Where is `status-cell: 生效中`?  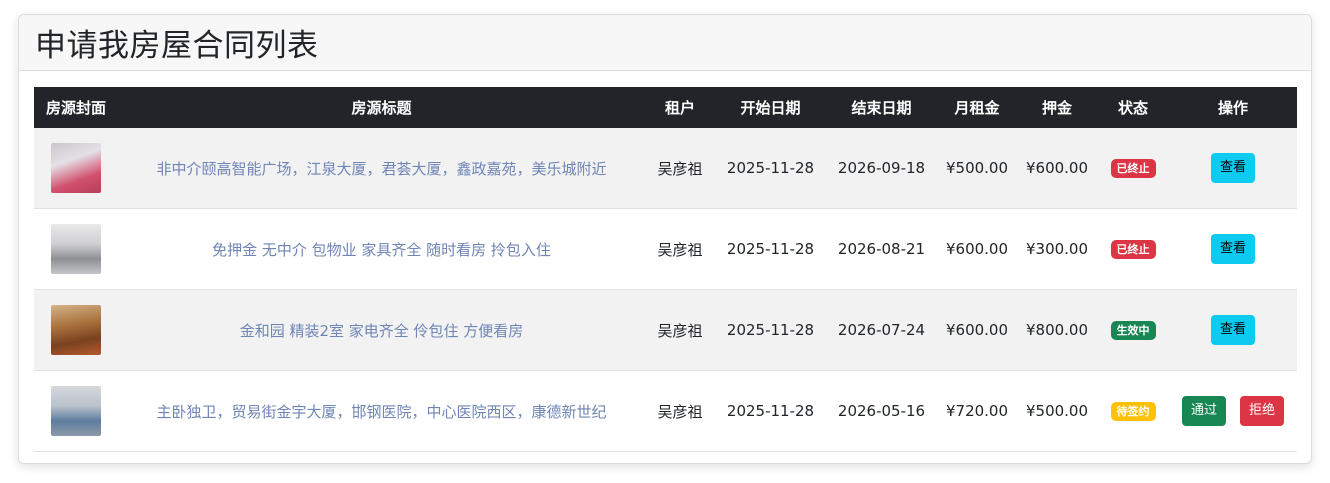 status-cell: 生效中 is located at coordinates (1133, 330).